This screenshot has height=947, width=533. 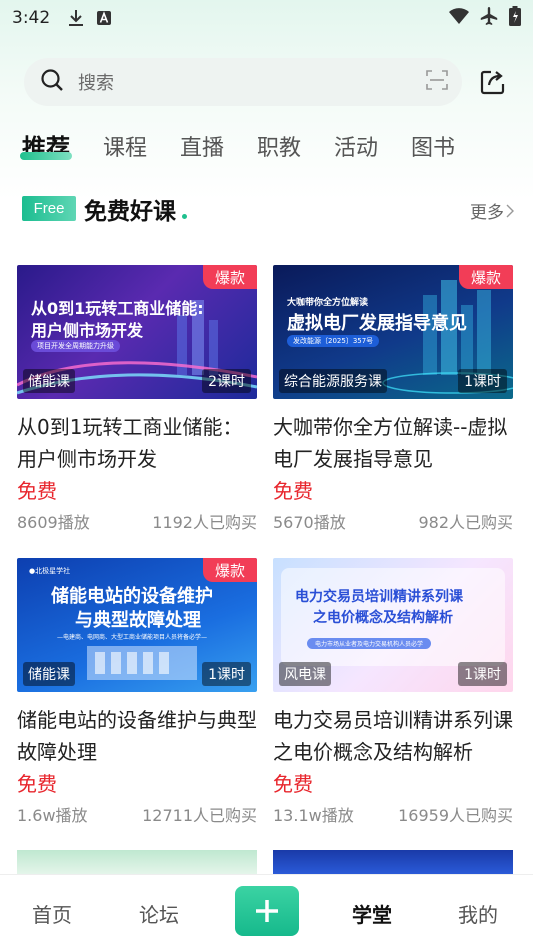 I want to click on thumb-title-line1: 从0到1玩转工商业储能:, so click(x=117, y=308).